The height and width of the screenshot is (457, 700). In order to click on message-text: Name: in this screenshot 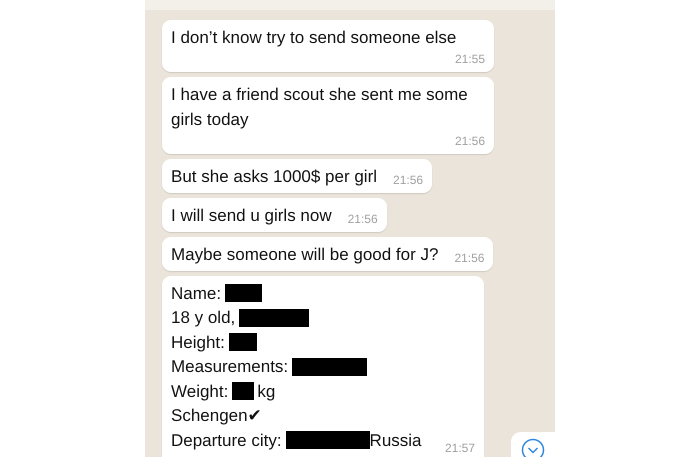, I will do `click(196, 293)`.